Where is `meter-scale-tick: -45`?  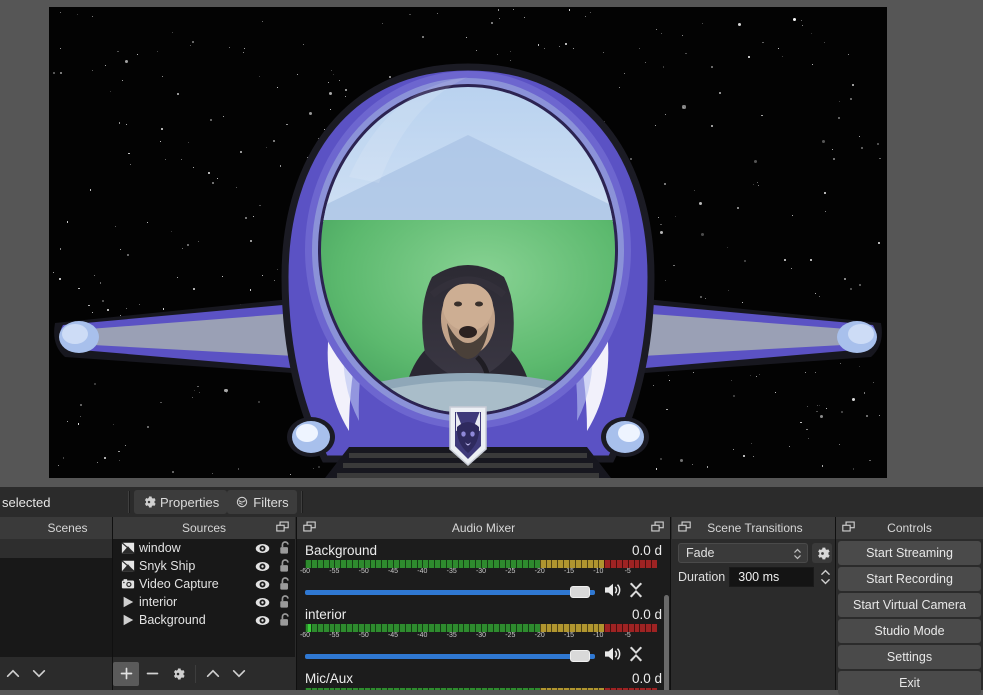 meter-scale-tick: -45 is located at coordinates (393, 571).